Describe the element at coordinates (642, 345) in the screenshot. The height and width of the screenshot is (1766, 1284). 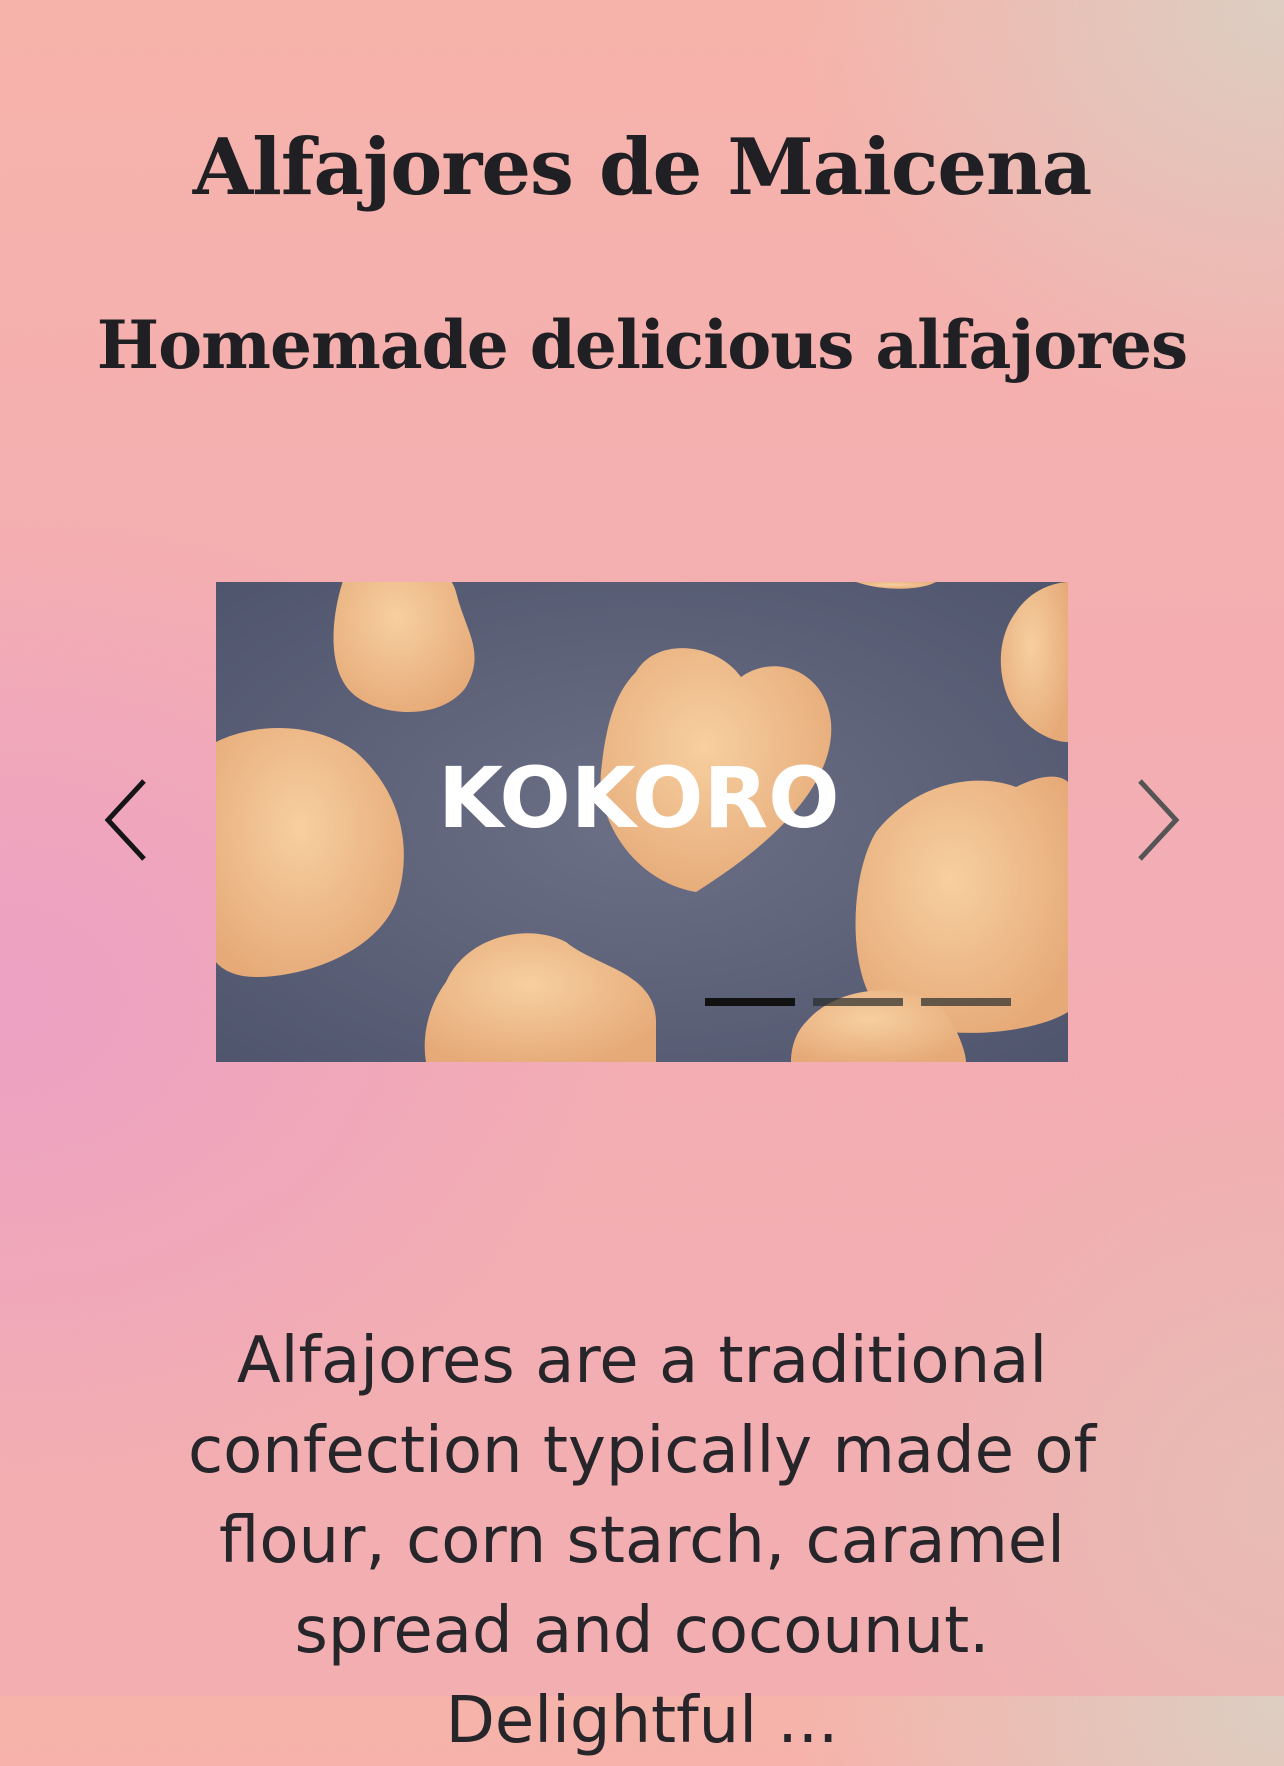
I see `page-subtitle: Homemade delicious alfajores` at that location.